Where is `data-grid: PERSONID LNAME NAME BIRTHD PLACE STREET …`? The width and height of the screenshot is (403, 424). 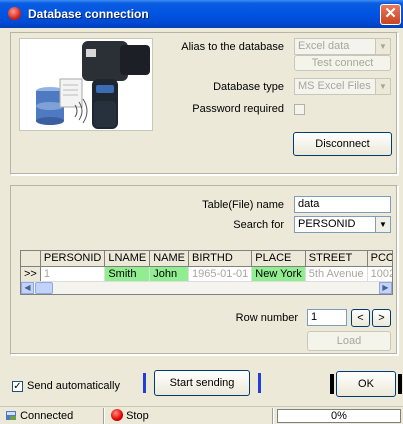 data-grid: PERSONID LNAME NAME BIRTHD PLACE STREET … is located at coordinates (206, 272).